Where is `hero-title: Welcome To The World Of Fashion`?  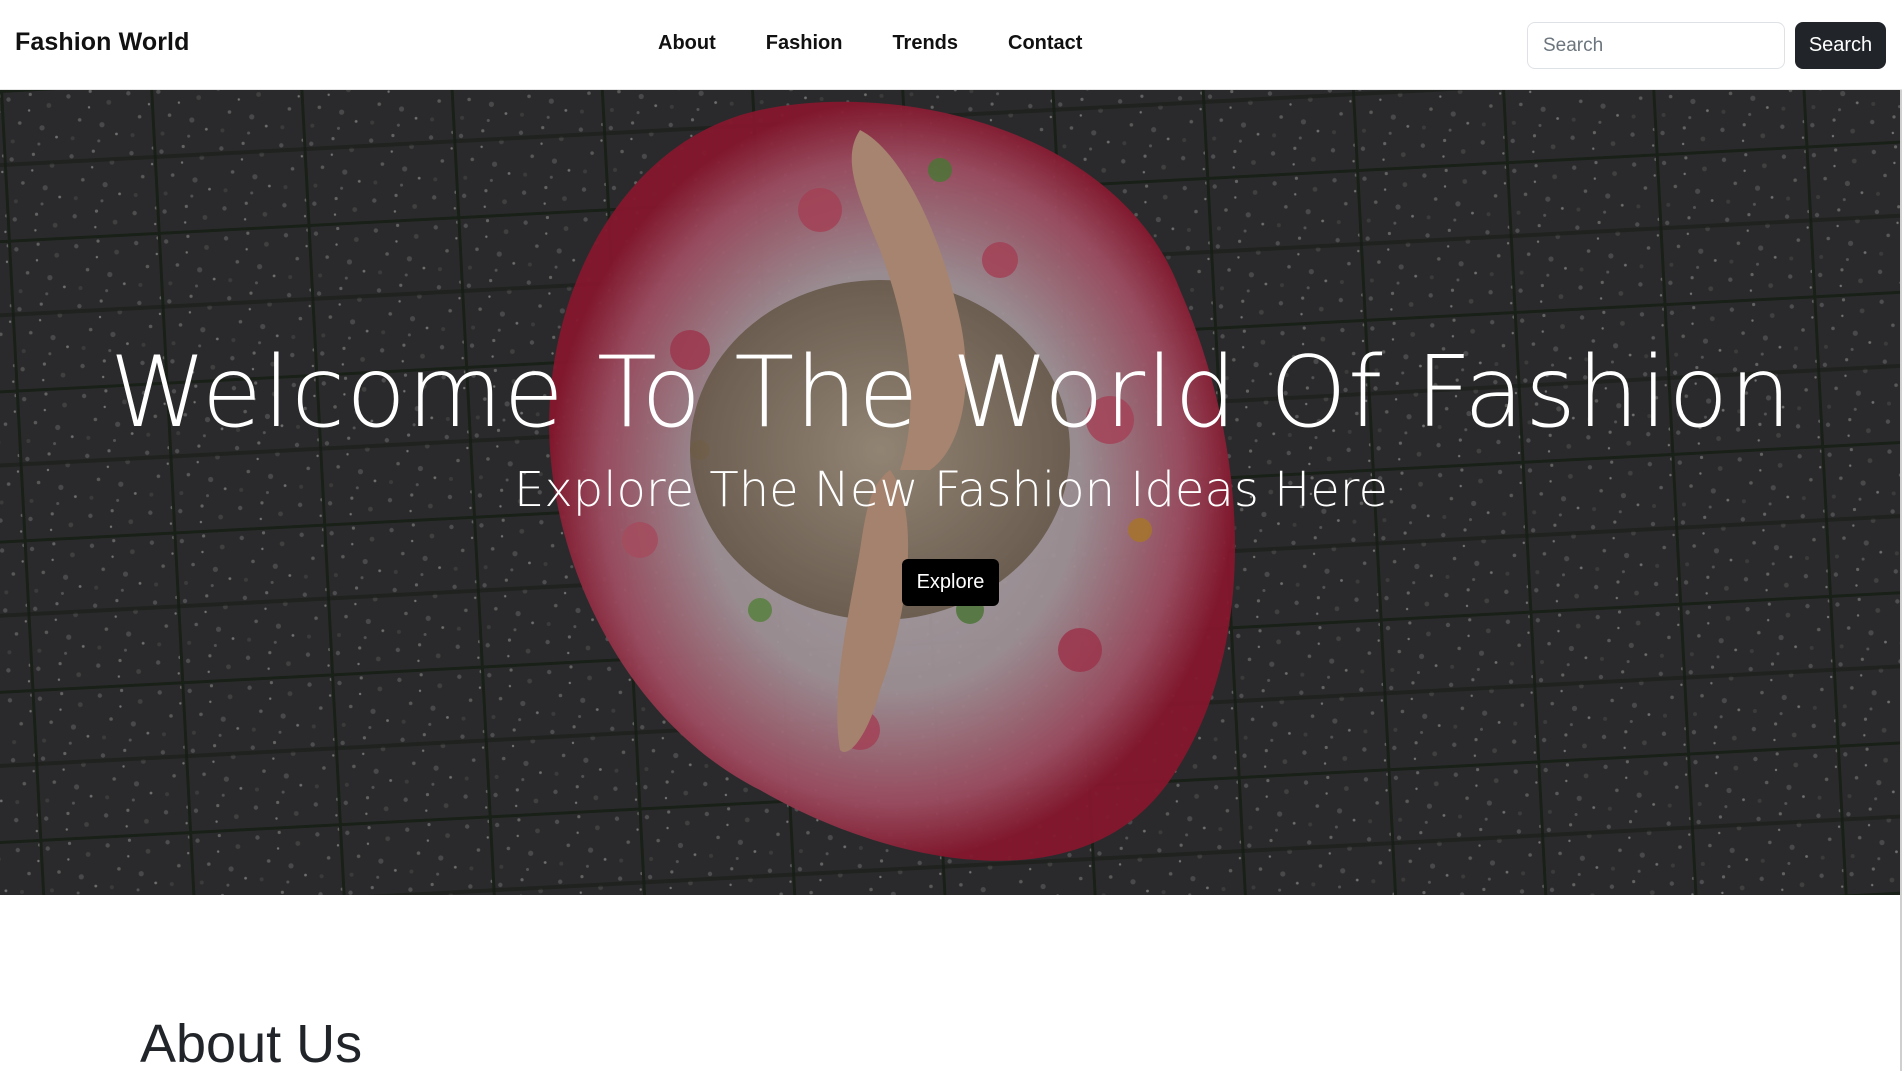
hero-title: Welcome To The World Of Fashion is located at coordinates (951, 393).